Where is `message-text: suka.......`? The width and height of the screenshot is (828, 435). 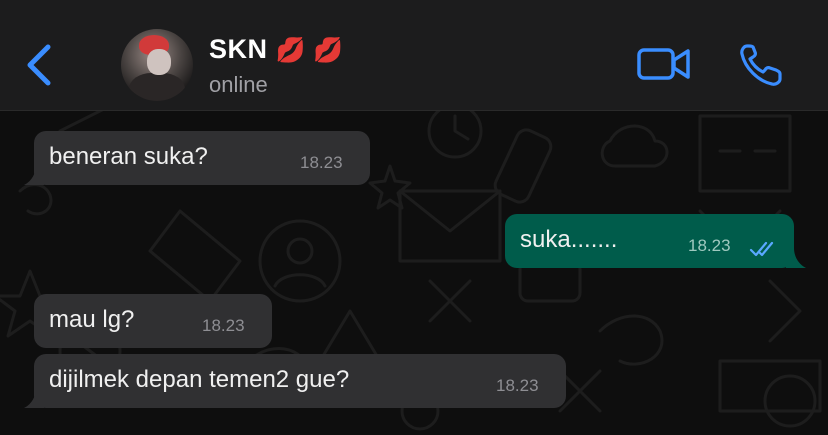
message-text: suka....... is located at coordinates (569, 239).